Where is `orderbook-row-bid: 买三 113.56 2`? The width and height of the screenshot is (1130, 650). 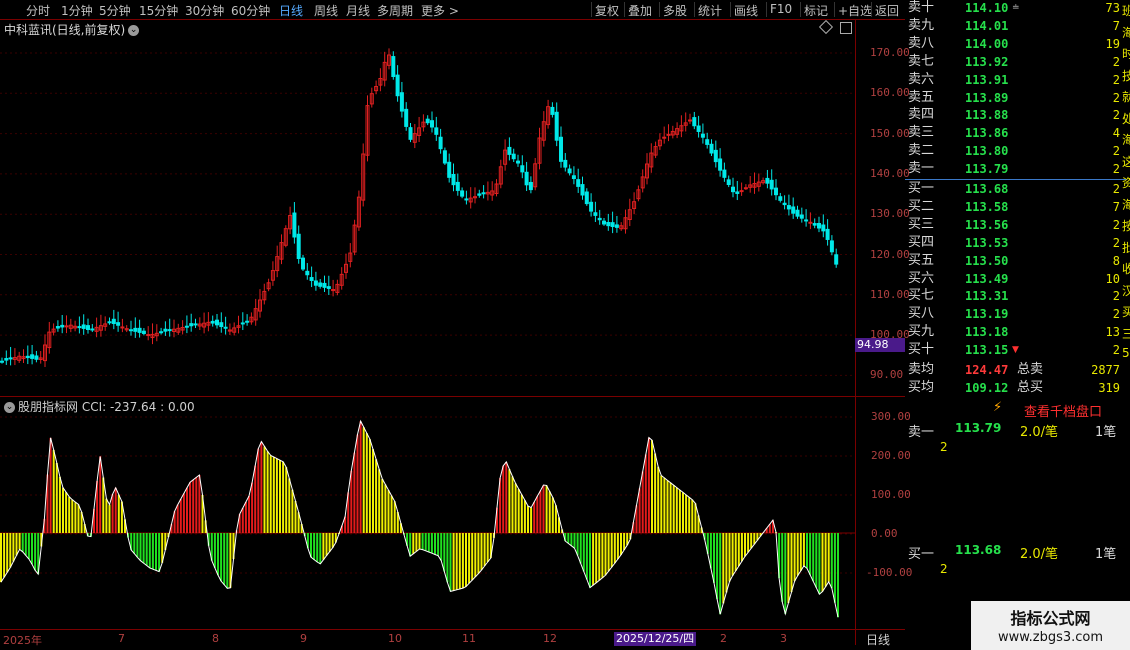 orderbook-row-bid: 买三 113.56 2 is located at coordinates (1017, 225).